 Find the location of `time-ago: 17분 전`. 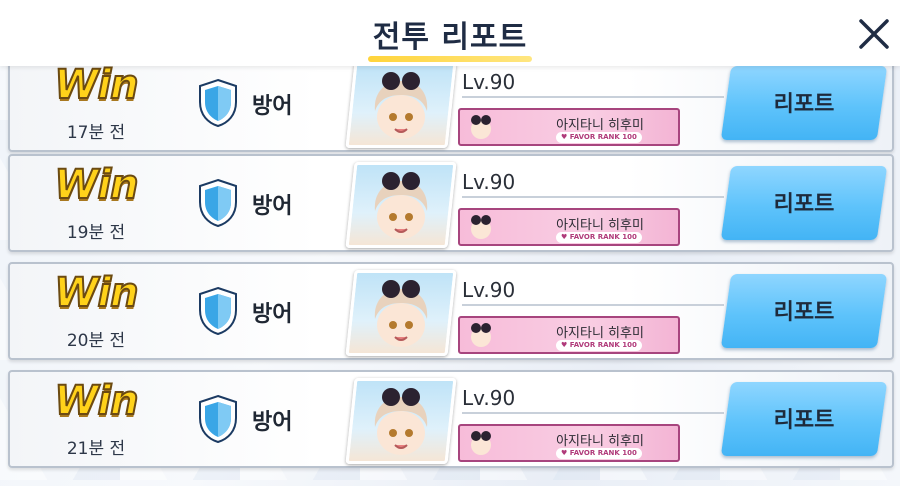

time-ago: 17분 전 is located at coordinates (96, 133).